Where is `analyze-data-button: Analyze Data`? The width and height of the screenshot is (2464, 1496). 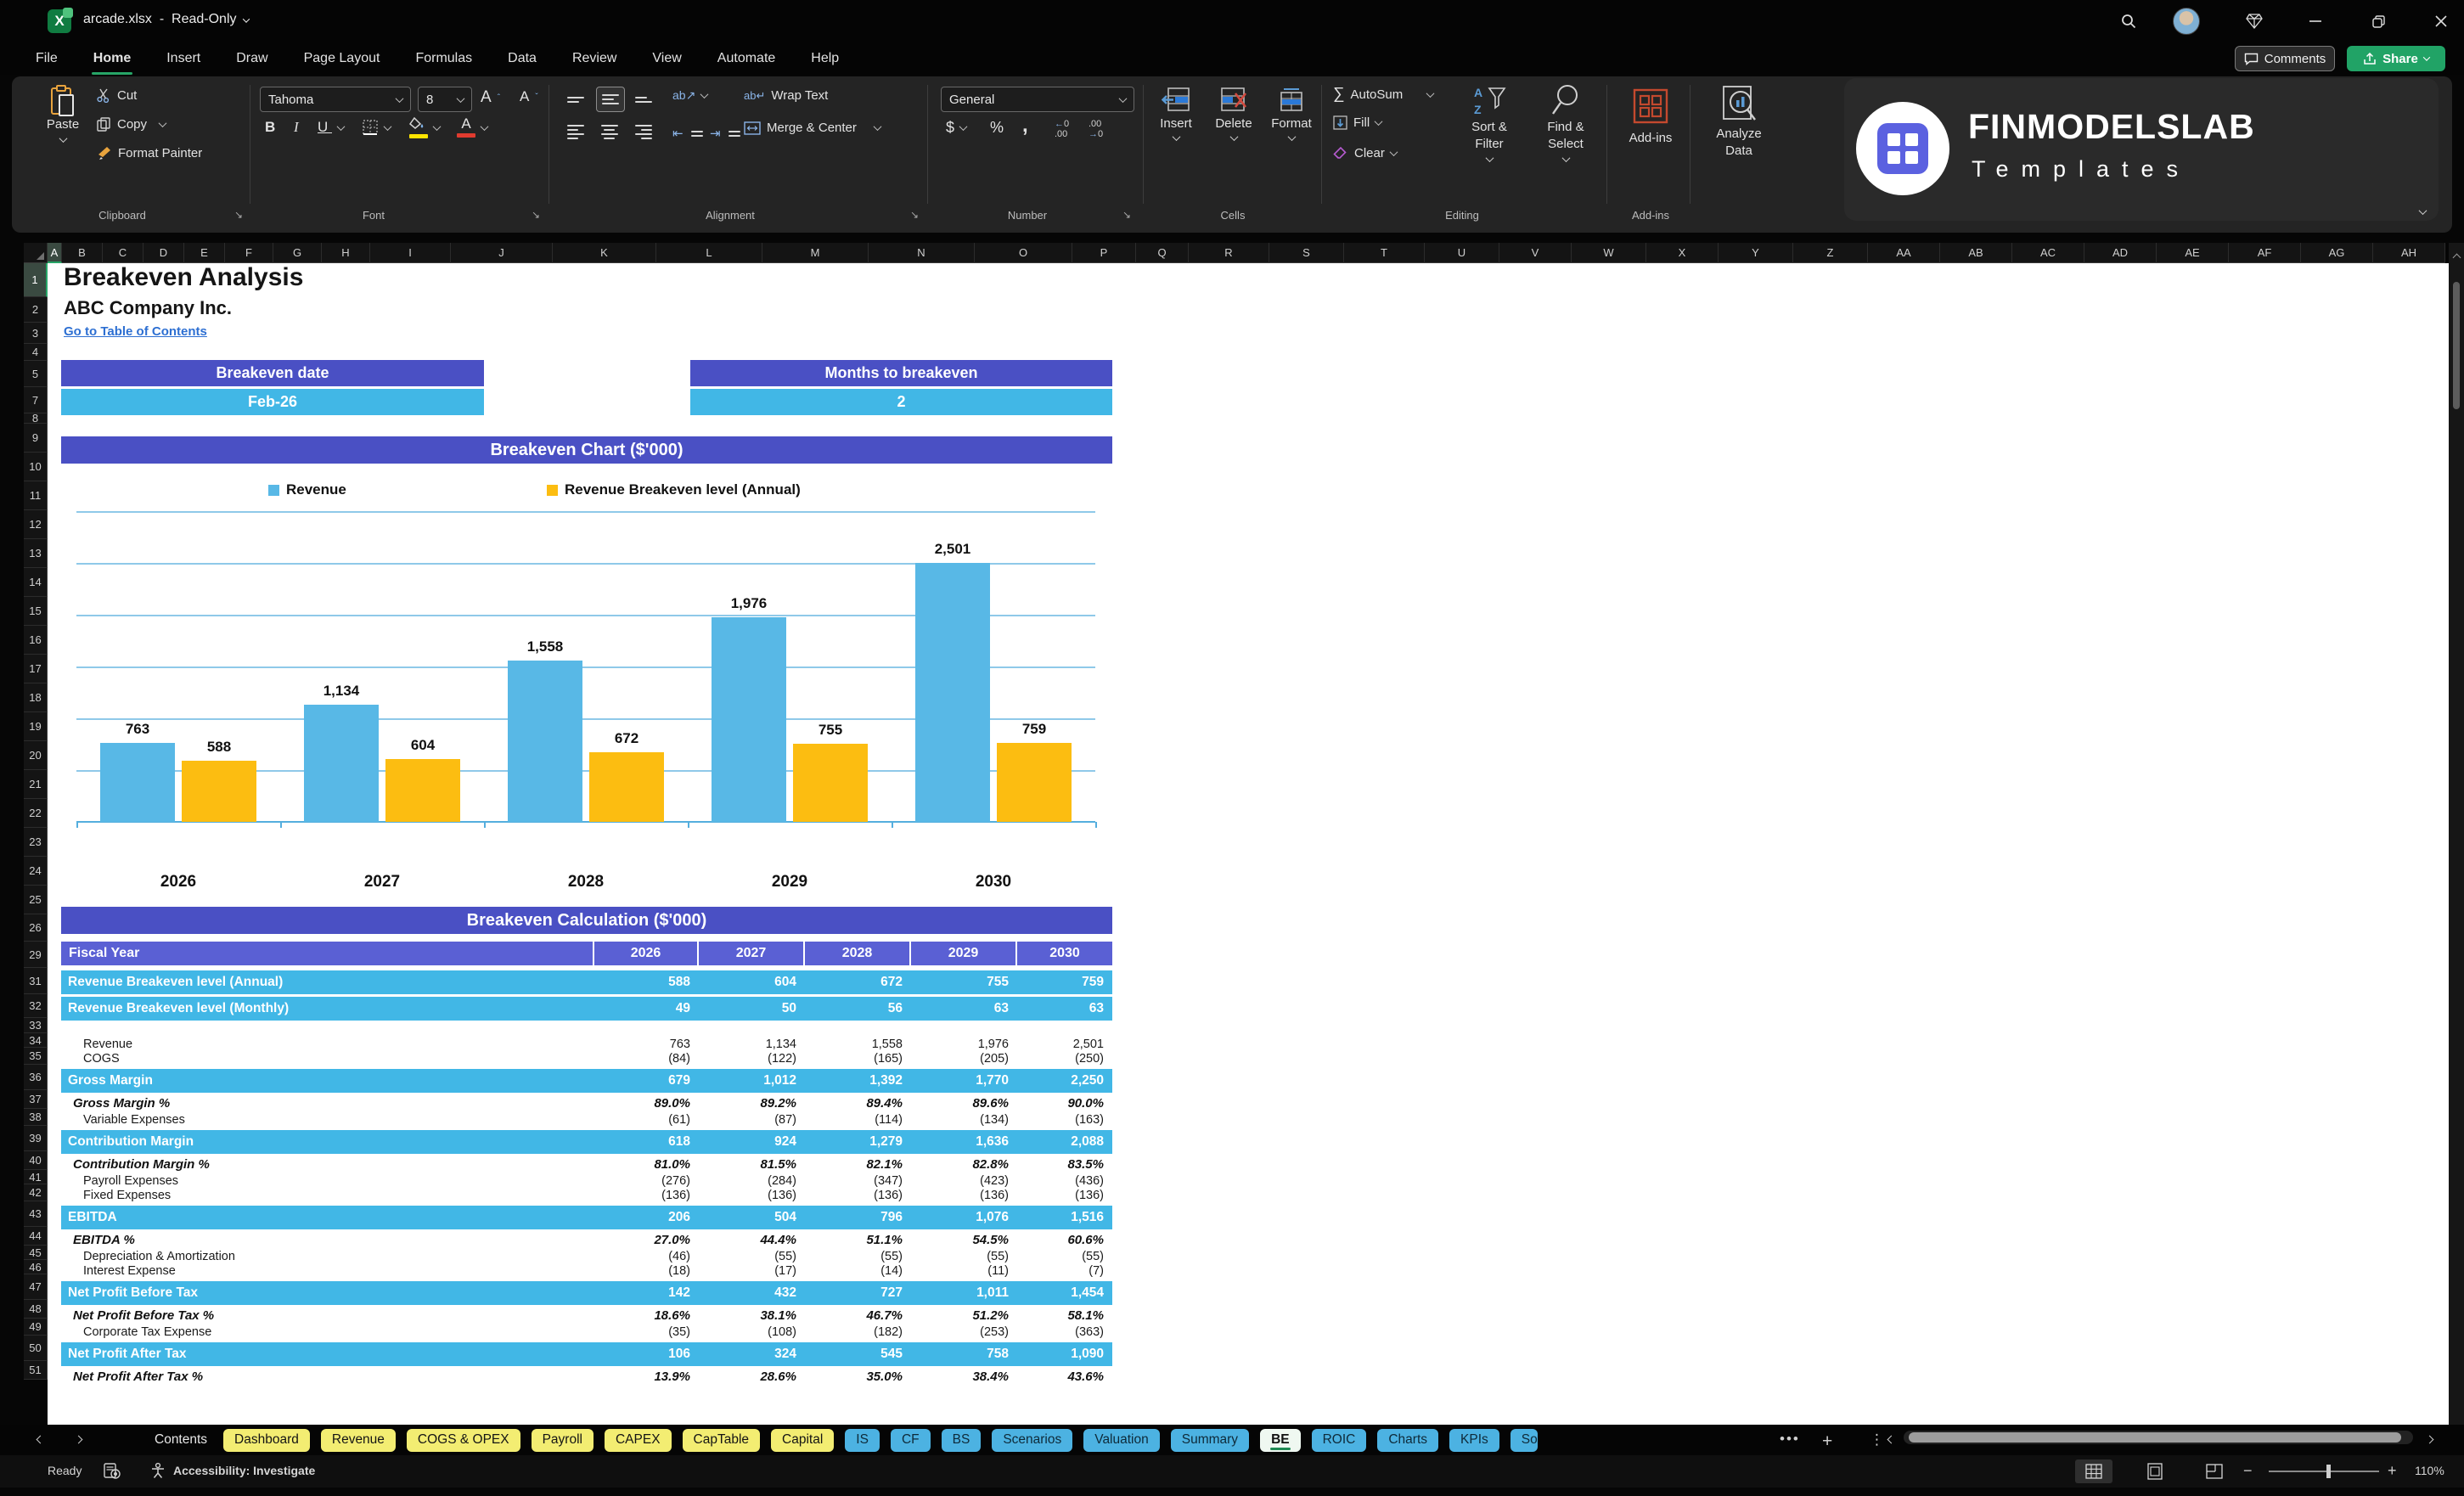 analyze-data-button: Analyze Data is located at coordinates (1739, 122).